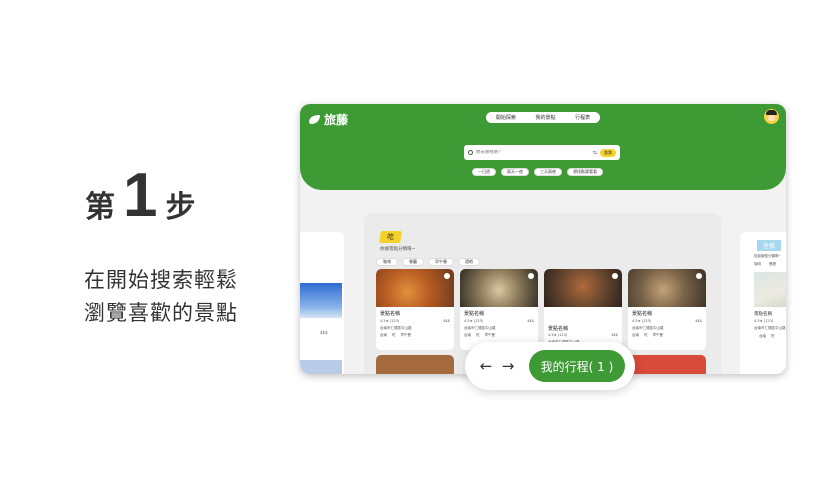  What do you see at coordinates (765, 264) in the screenshot?
I see `category-filters: 咖啡 餐廳` at bounding box center [765, 264].